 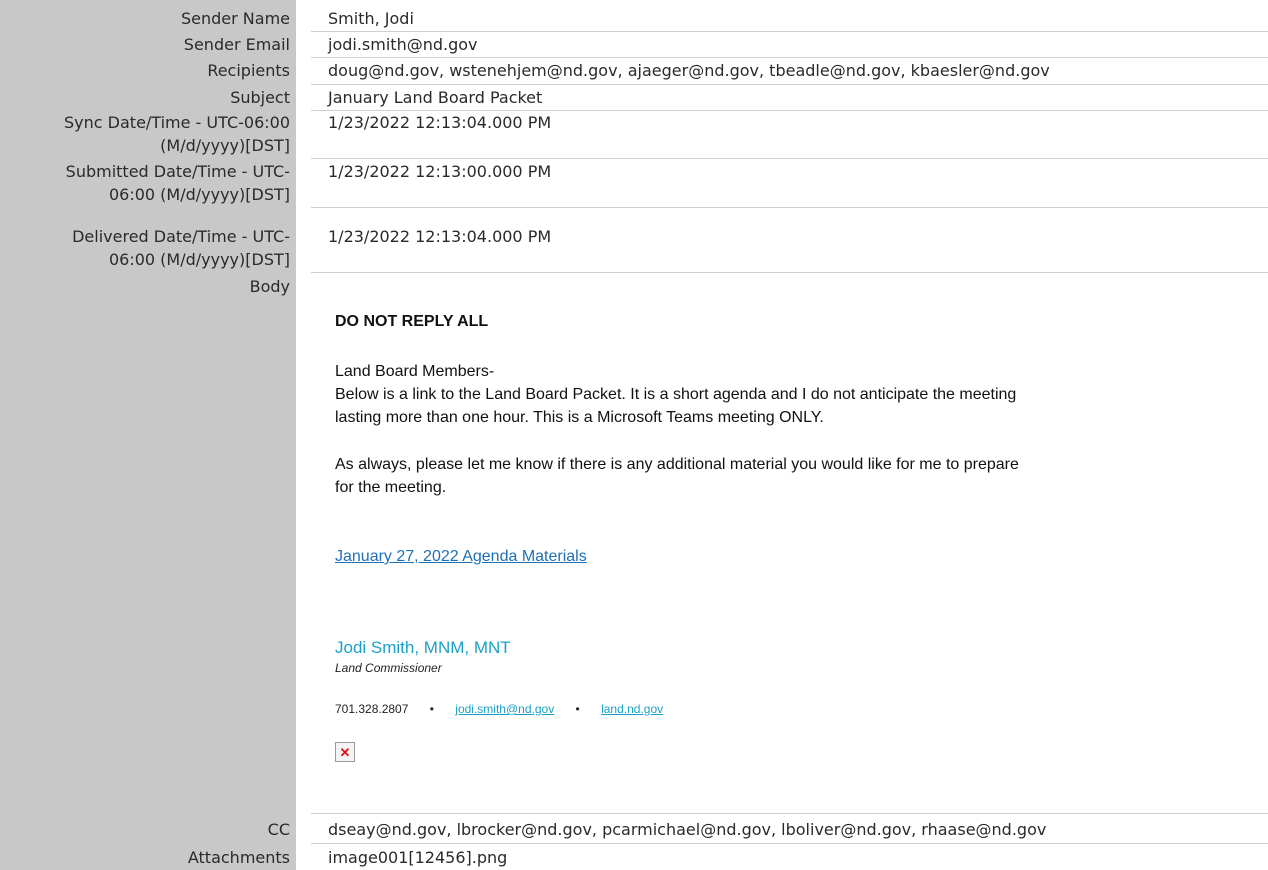 I want to click on sync-date-value: 1/23/2022 12:13:04.000 PM, so click(x=440, y=122).